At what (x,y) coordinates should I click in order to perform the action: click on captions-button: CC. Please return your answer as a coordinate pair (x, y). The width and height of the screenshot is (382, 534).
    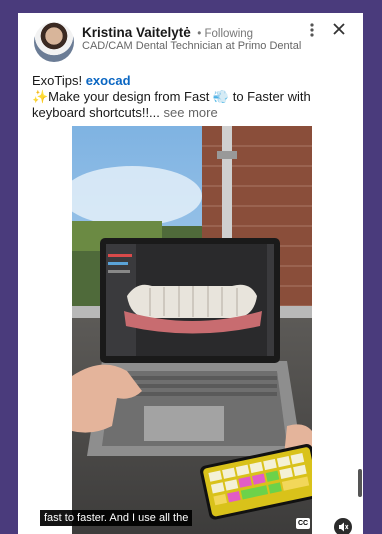
    Looking at the image, I should click on (303, 523).